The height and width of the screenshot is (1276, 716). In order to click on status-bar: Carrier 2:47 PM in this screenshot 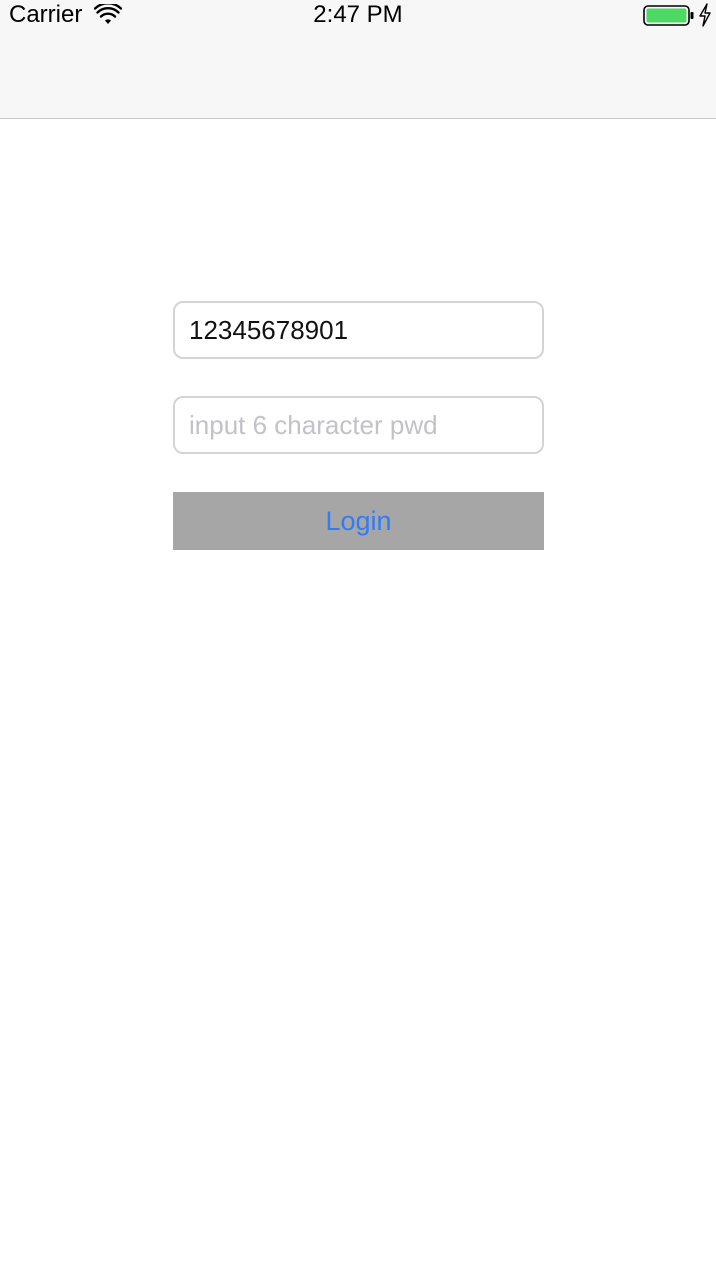, I will do `click(358, 15)`.